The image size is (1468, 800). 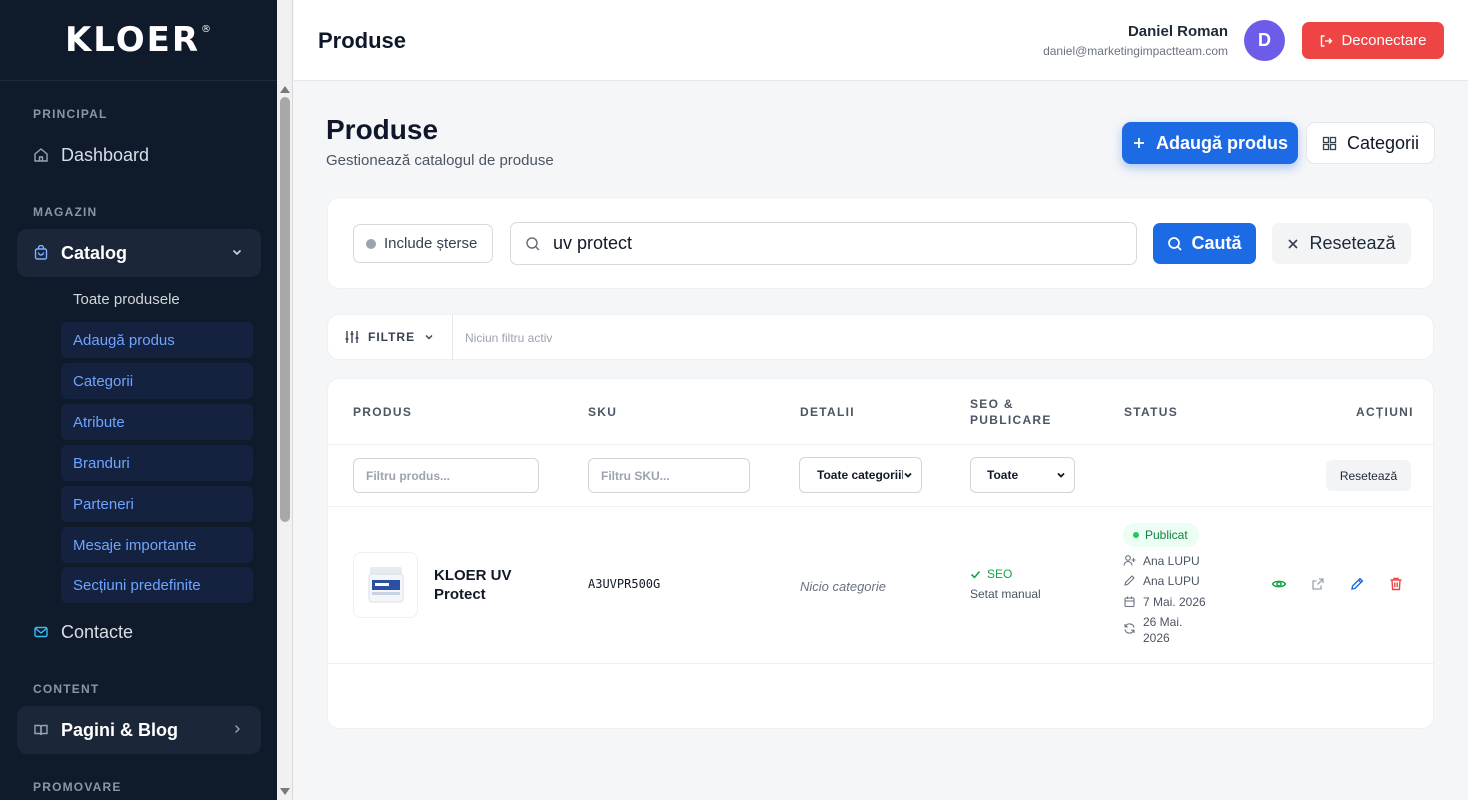 What do you see at coordinates (119, 729) in the screenshot?
I see `sidebar-item-label: Pagini & Blog` at bounding box center [119, 729].